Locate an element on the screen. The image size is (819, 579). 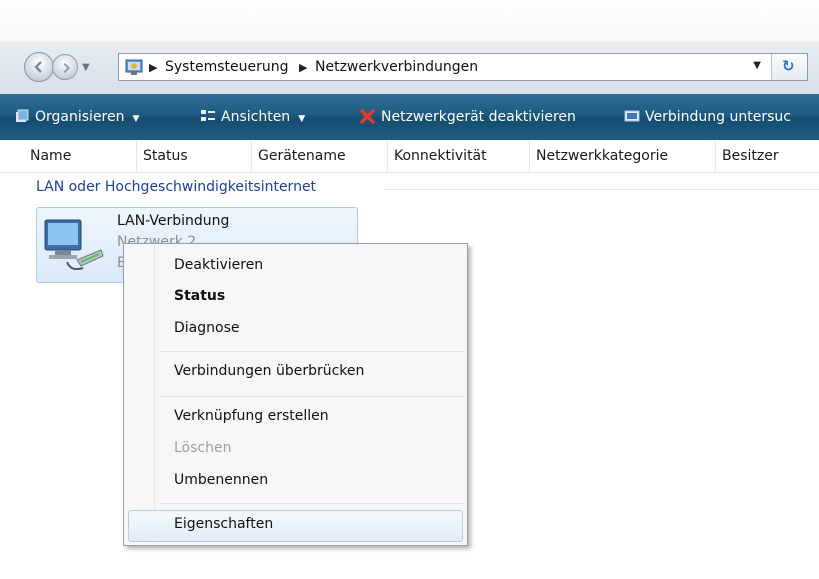
menu-item-deactivate: Deaktivieren is located at coordinates (218, 265).